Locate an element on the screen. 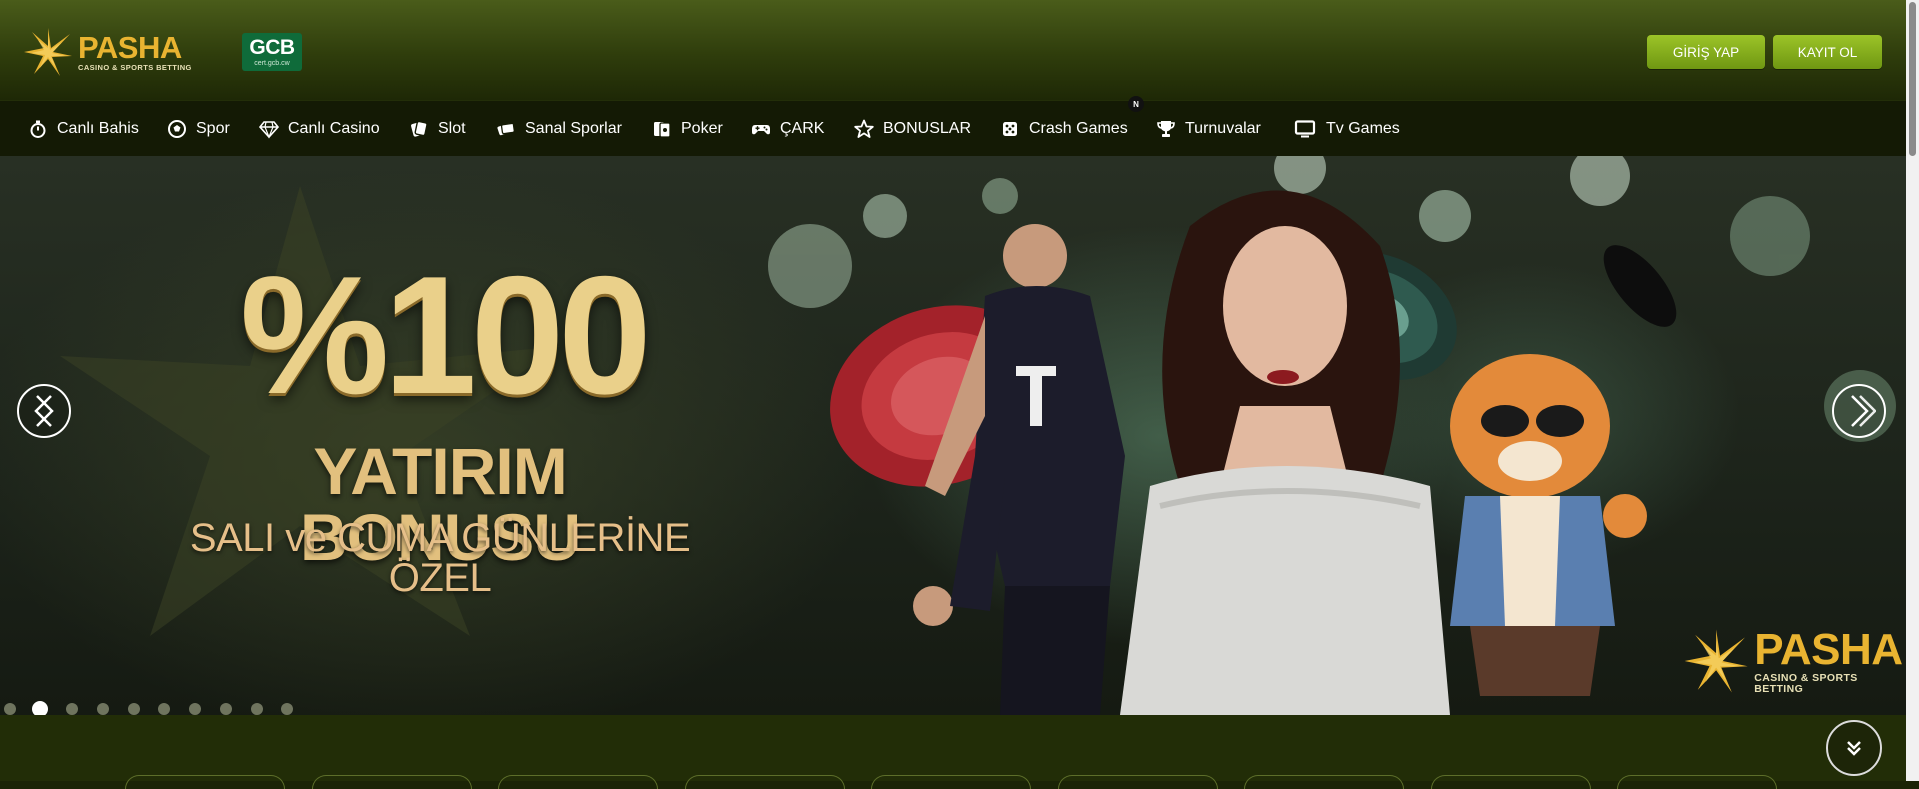 The height and width of the screenshot is (789, 1919). nav-item-canli-casino: Canlı Casino is located at coordinates (319, 128).